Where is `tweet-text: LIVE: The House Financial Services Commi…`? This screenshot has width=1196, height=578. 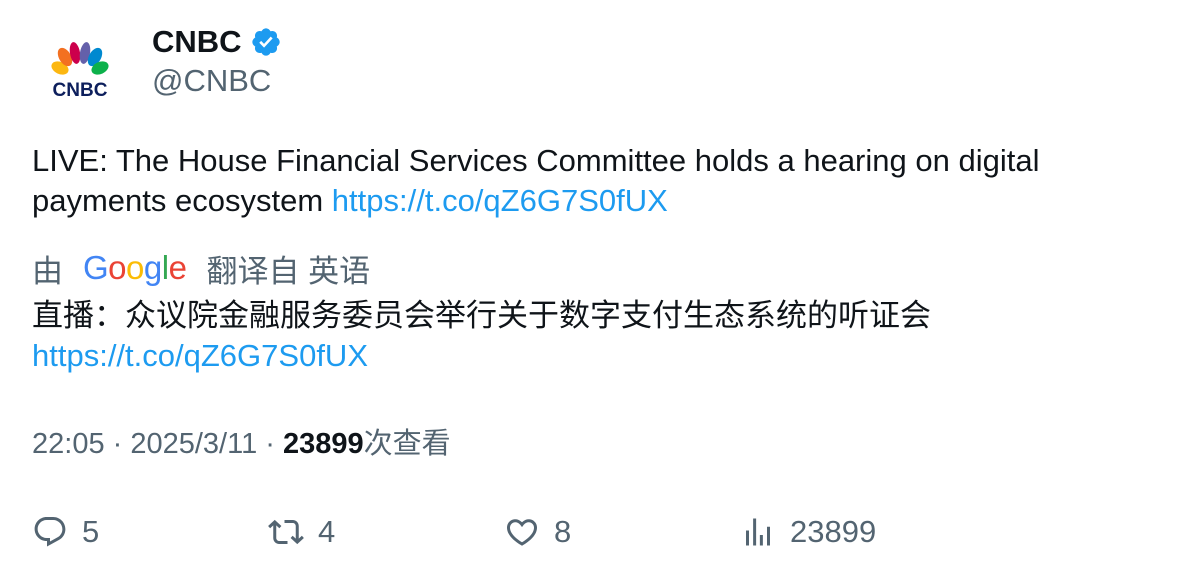
tweet-text: LIVE: The House Financial Services Commi… is located at coordinates (592, 181).